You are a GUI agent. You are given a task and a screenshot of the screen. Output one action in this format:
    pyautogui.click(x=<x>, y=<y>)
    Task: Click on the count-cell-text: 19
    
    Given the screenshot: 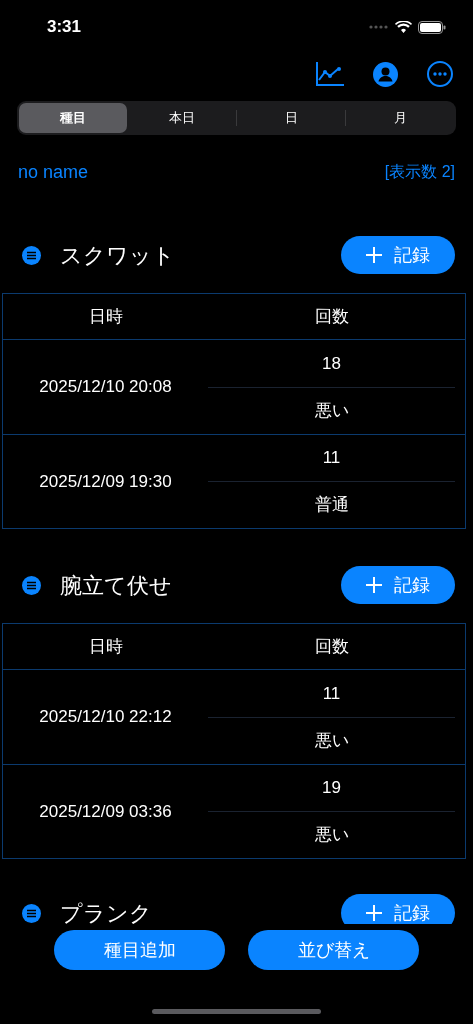 What is the action you would take?
    pyautogui.click(x=331, y=788)
    